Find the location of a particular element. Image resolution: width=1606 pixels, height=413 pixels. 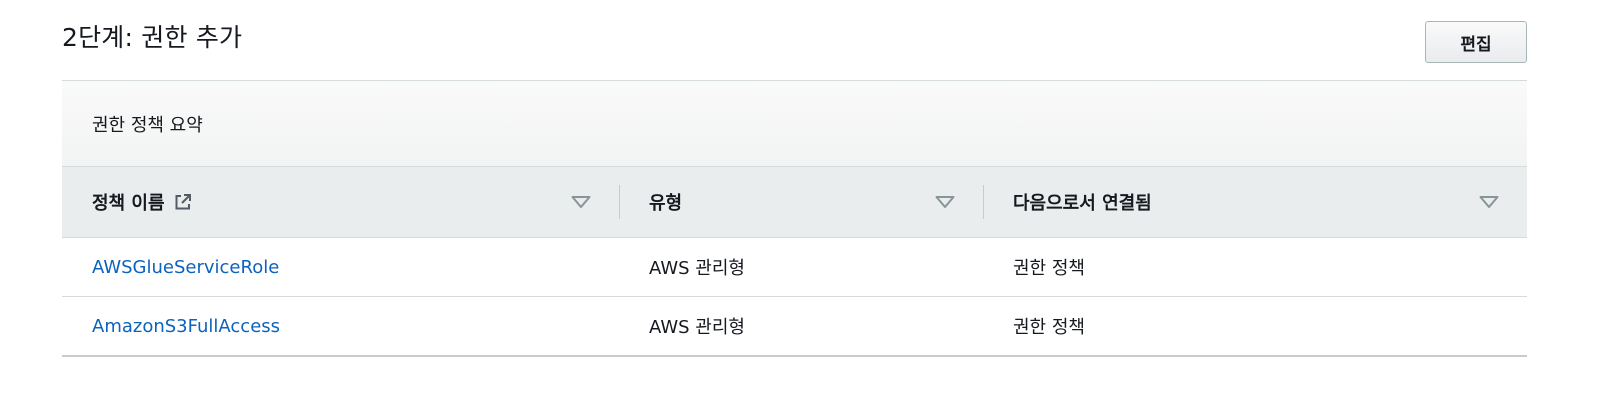

column-label-type: 유형 is located at coordinates (666, 203).